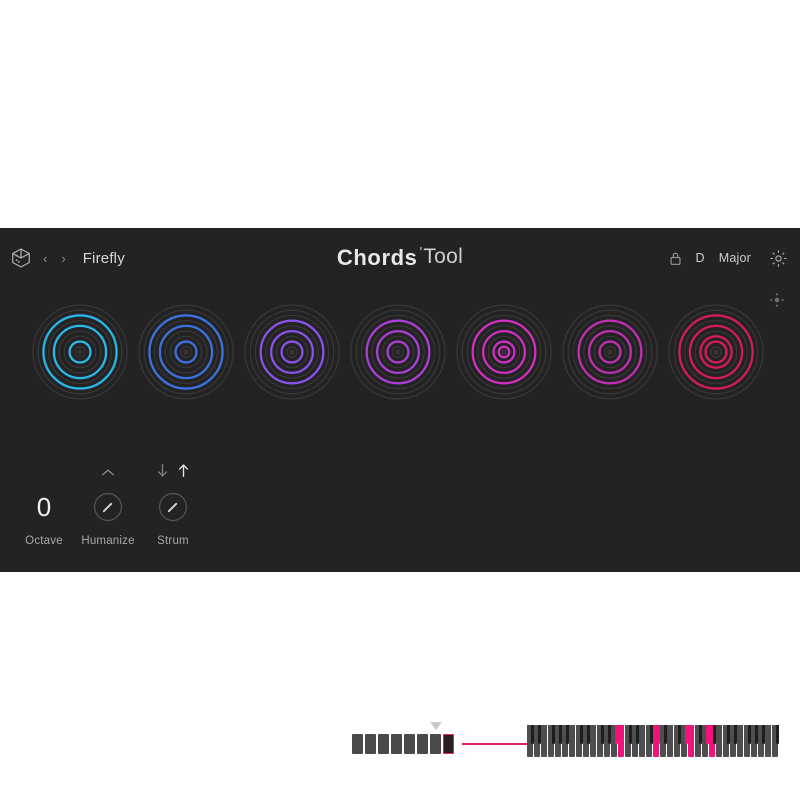 This screenshot has width=800, height=800. I want to click on play-triangle-icon, so click(436, 726).